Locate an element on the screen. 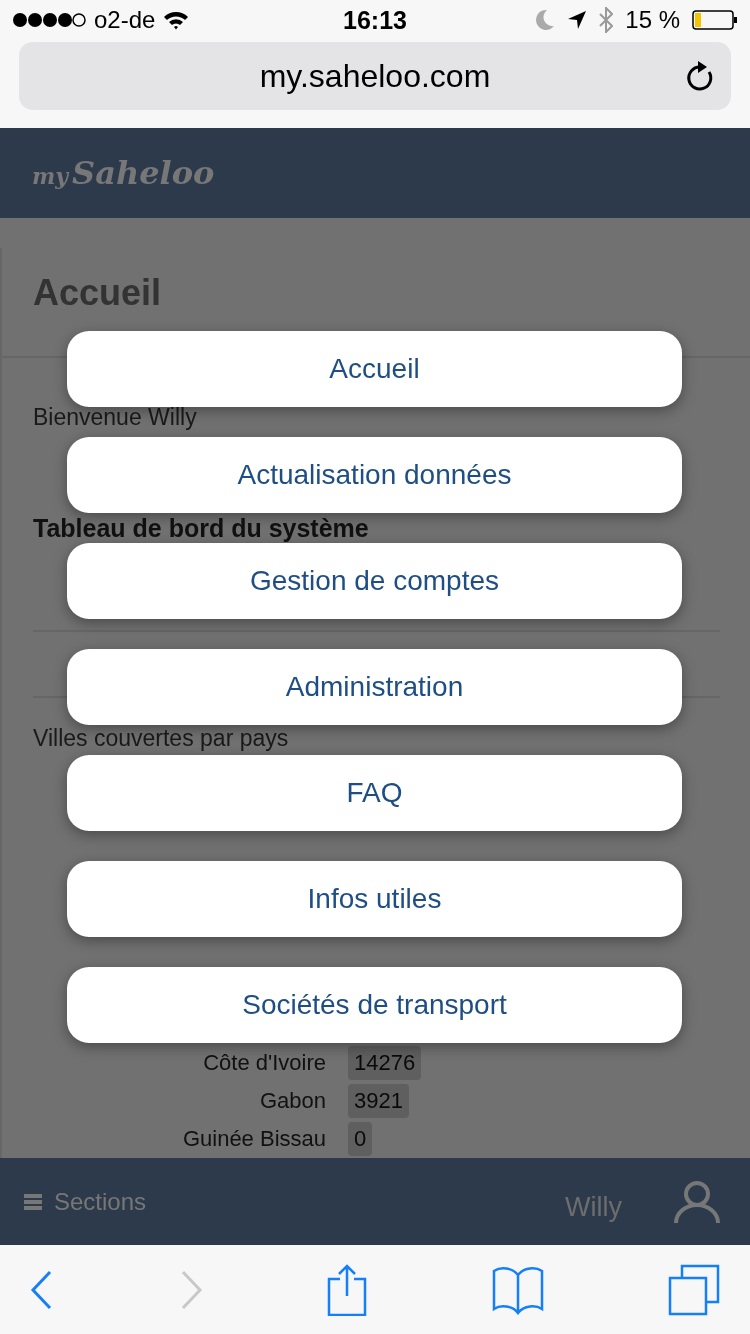  user-name: Willy is located at coordinates (593, 1207).